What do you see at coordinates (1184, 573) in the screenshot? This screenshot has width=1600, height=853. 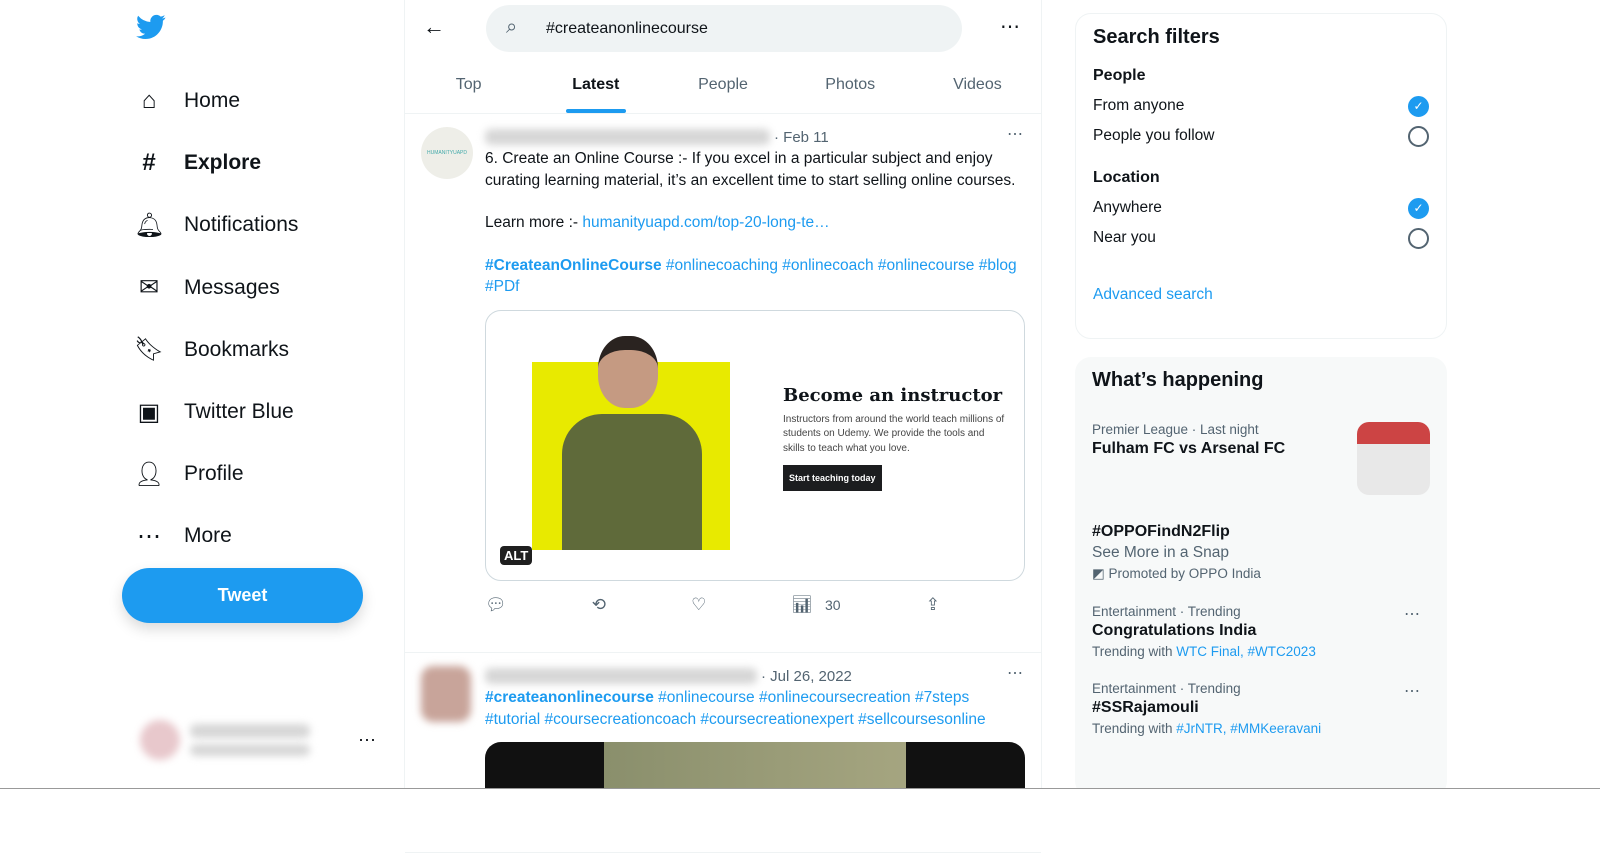 I see `promoted-label: Promoted by OPPO India` at bounding box center [1184, 573].